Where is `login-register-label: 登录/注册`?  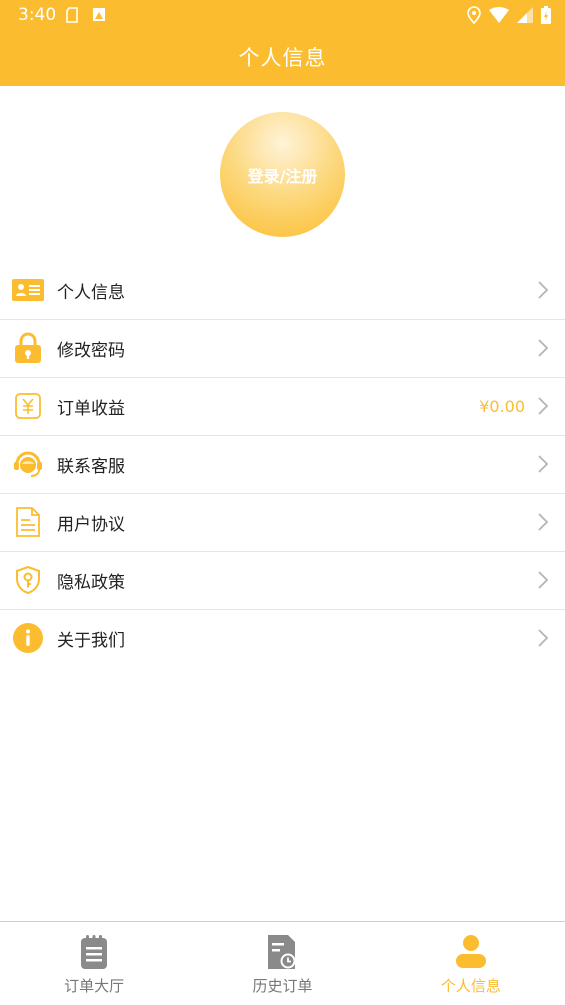
login-register-label: 登录/注册 is located at coordinates (282, 176).